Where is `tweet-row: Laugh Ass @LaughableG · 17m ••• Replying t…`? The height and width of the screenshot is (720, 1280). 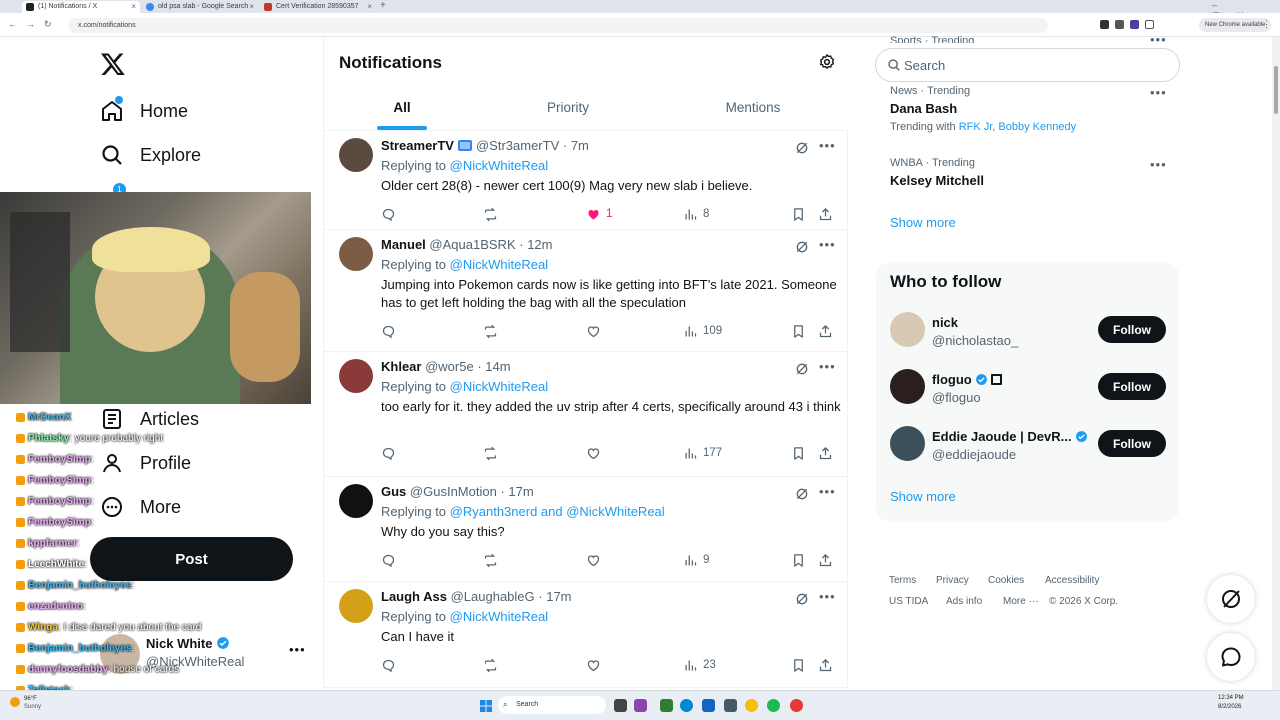 tweet-row: Laugh Ass @LaughableG · 17m ••• Replying t… is located at coordinates (586, 635).